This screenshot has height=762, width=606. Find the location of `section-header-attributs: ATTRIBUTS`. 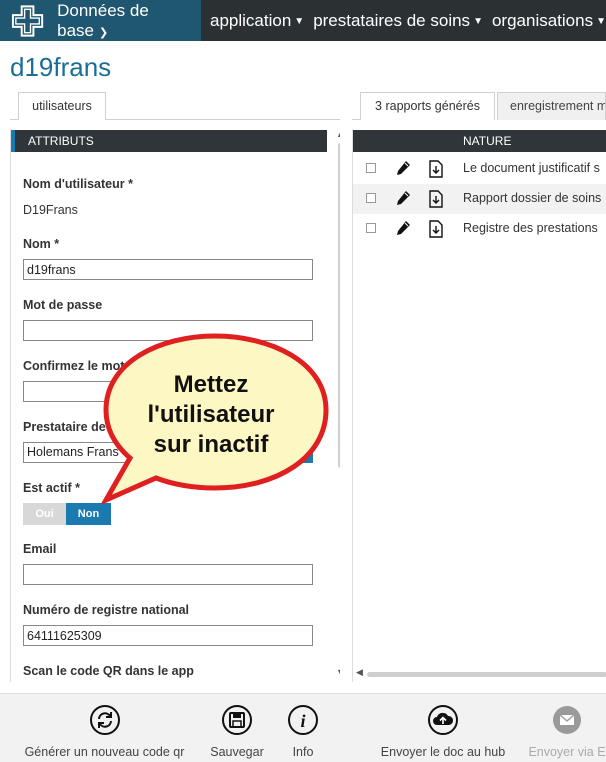

section-header-attributs: ATTRIBUTS is located at coordinates (169, 141).